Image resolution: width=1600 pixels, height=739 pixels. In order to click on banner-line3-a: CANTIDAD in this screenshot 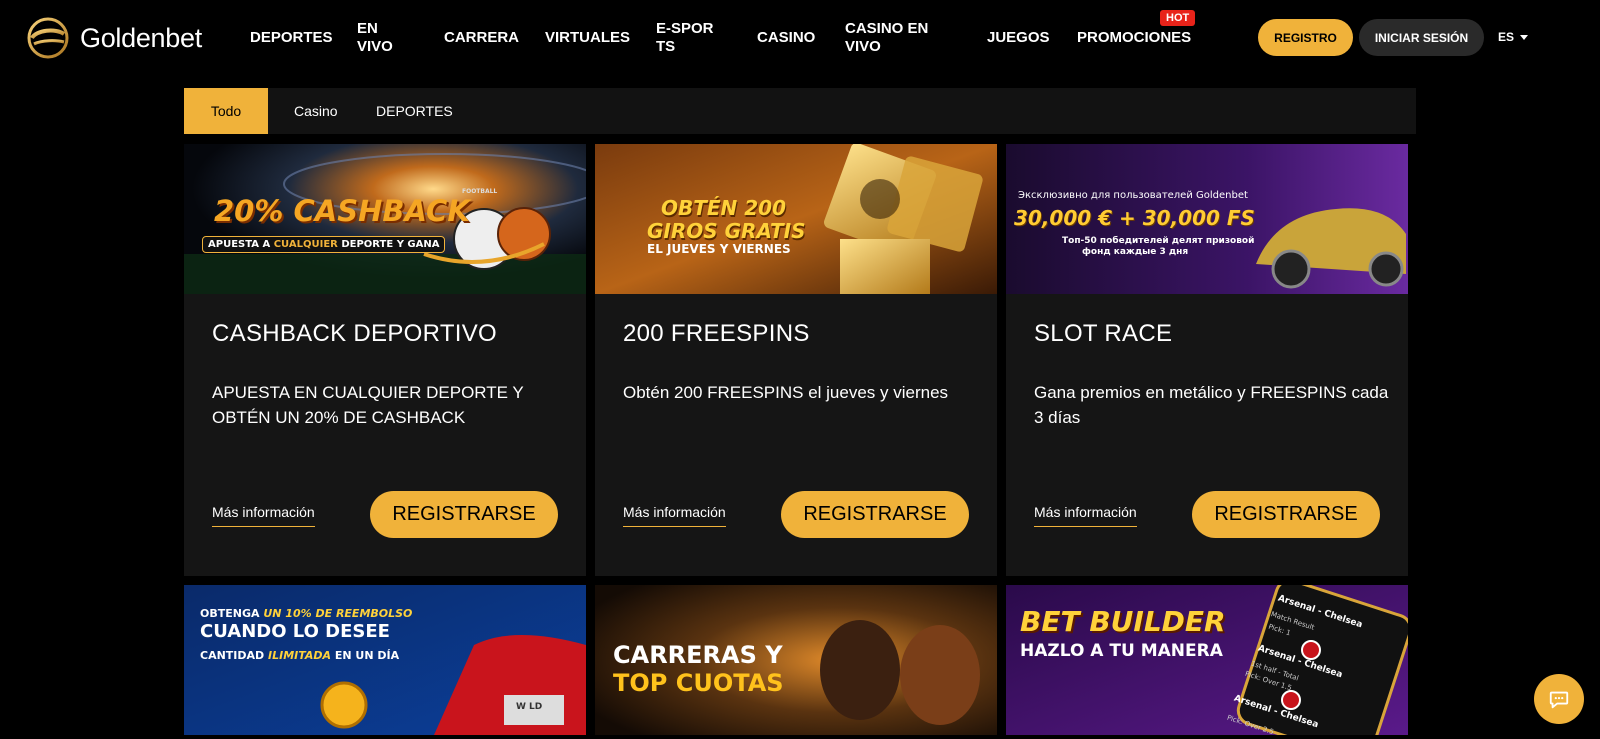, I will do `click(234, 655)`.